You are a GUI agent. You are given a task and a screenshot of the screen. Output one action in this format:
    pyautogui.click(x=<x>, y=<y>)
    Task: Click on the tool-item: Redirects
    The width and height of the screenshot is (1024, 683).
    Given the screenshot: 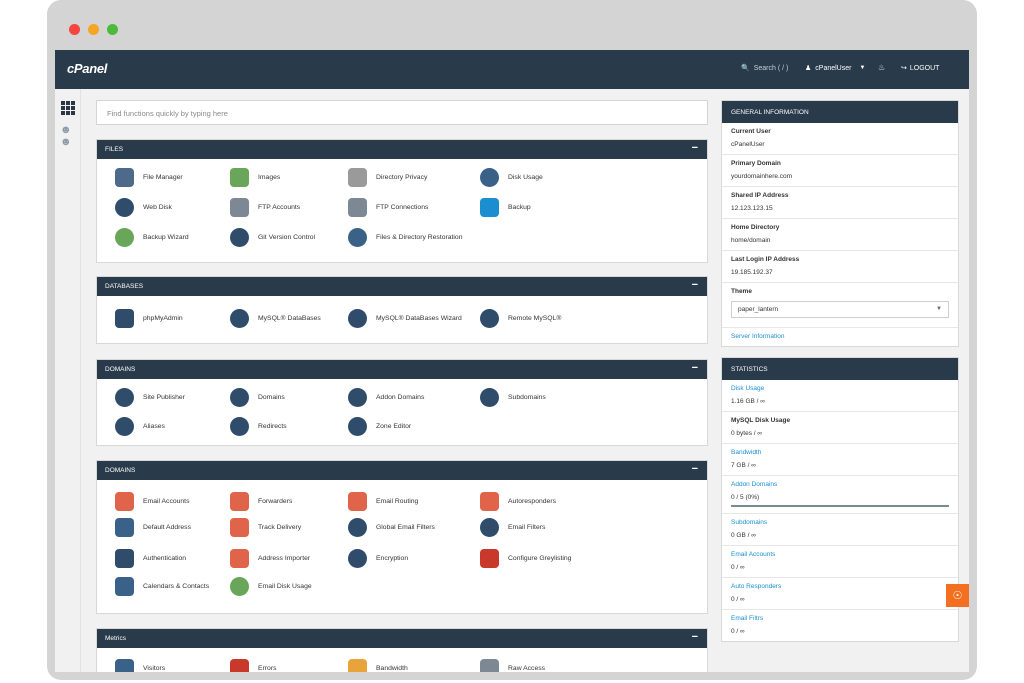 What is the action you would take?
    pyautogui.click(x=258, y=426)
    